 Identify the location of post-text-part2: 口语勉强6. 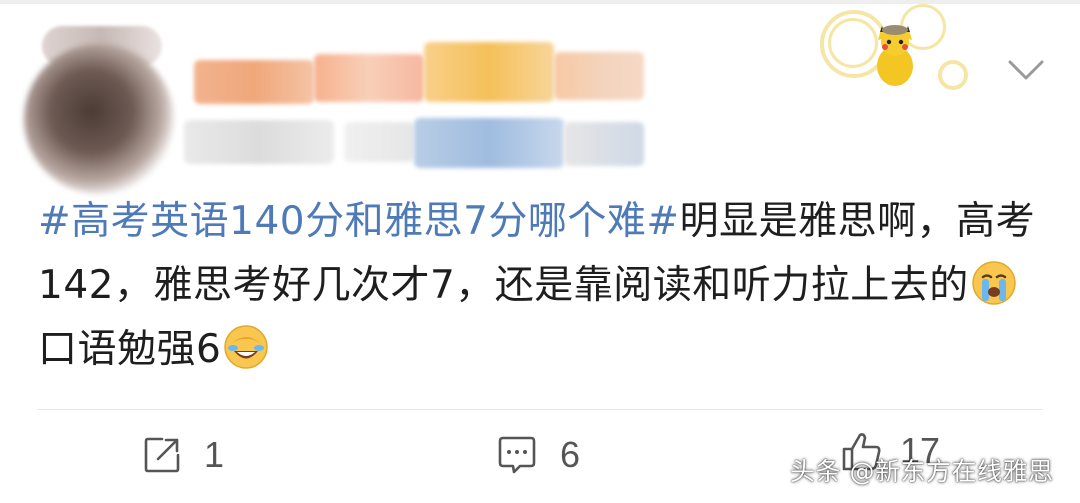
(130, 349).